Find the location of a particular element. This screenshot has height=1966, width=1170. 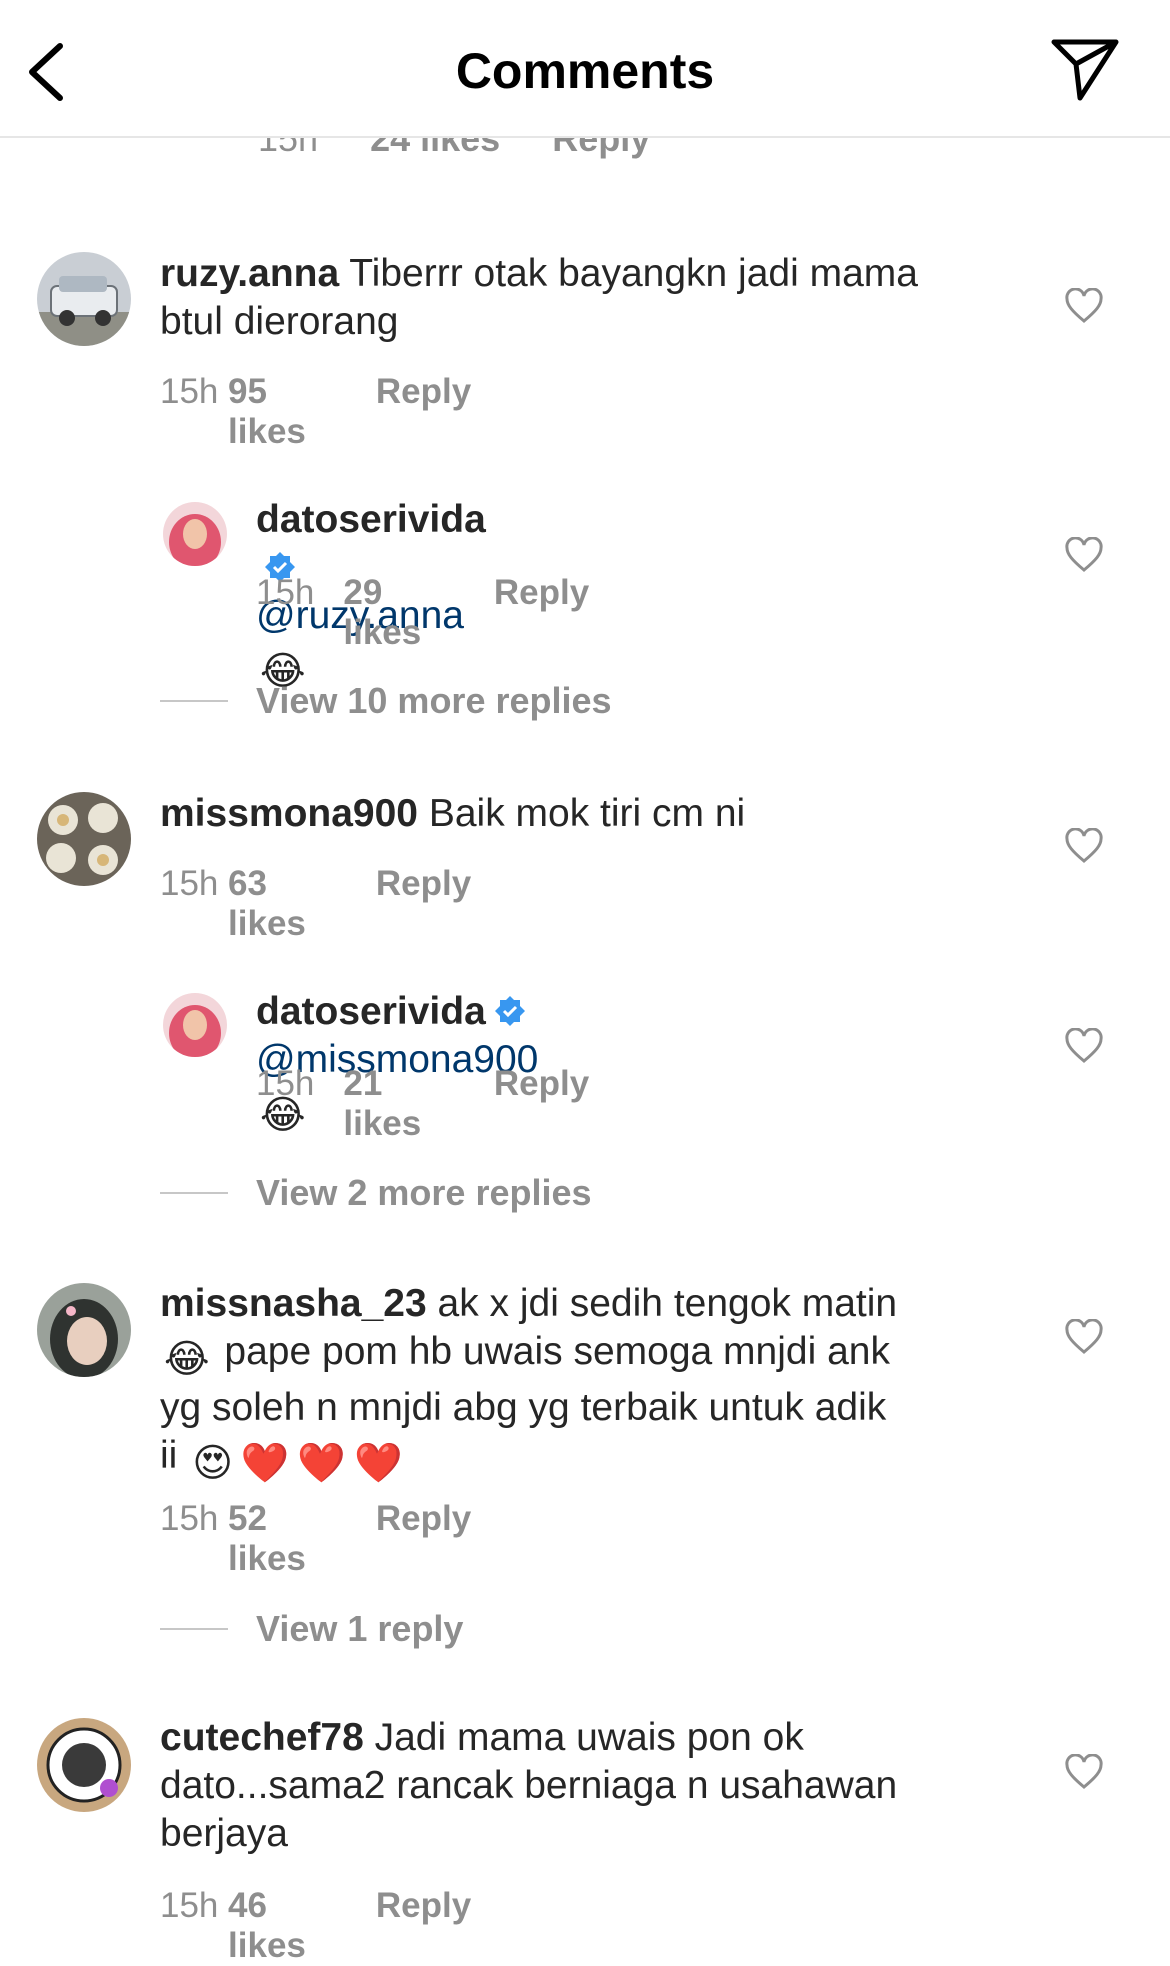

comment-username: missmona900 is located at coordinates (289, 813).